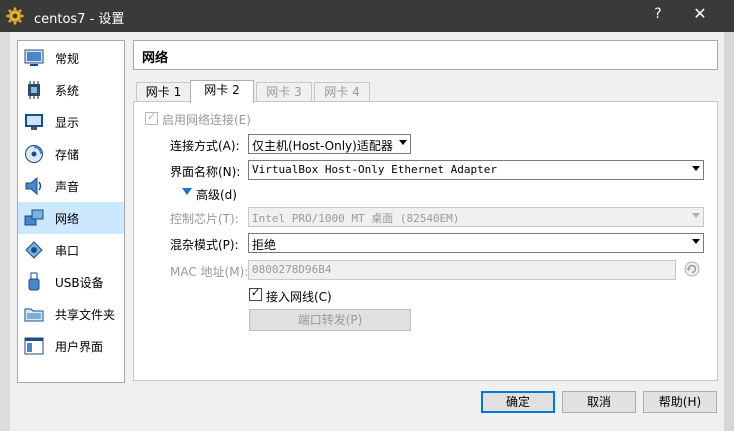 This screenshot has height=431, width=734. Describe the element at coordinates (67, 251) in the screenshot. I see `sidebar-item-label: 串口` at that location.